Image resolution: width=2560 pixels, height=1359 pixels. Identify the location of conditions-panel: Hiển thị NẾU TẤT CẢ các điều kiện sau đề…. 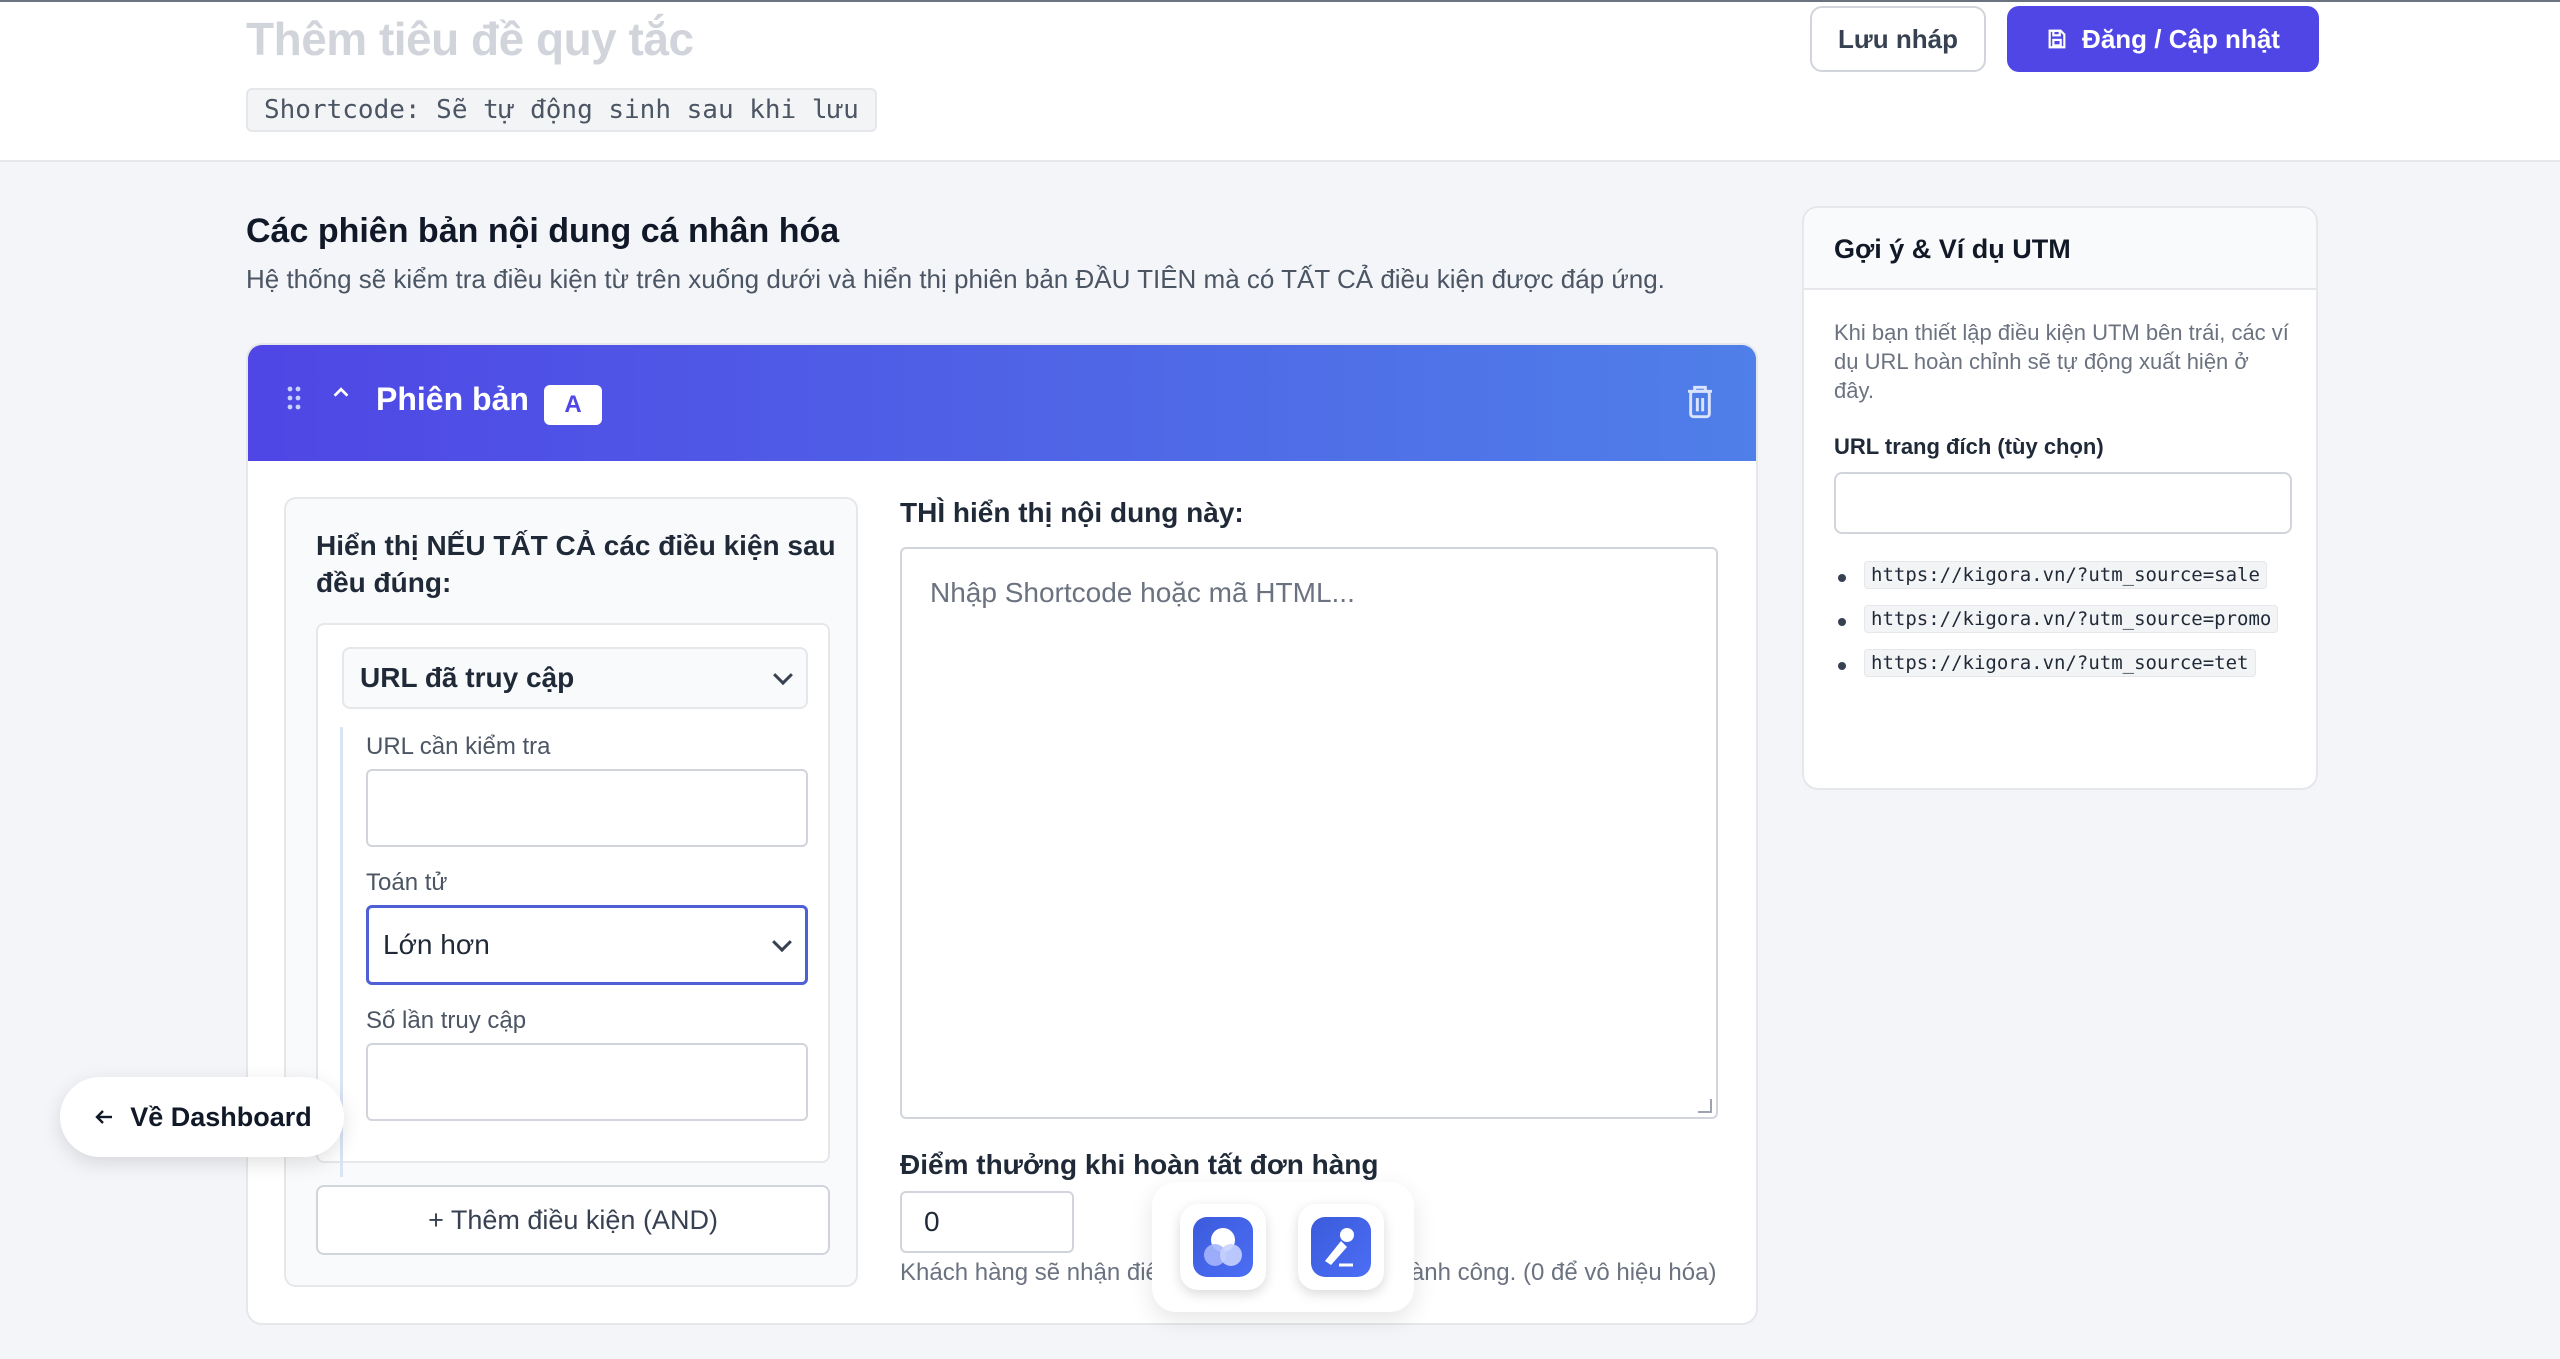
(571, 892).